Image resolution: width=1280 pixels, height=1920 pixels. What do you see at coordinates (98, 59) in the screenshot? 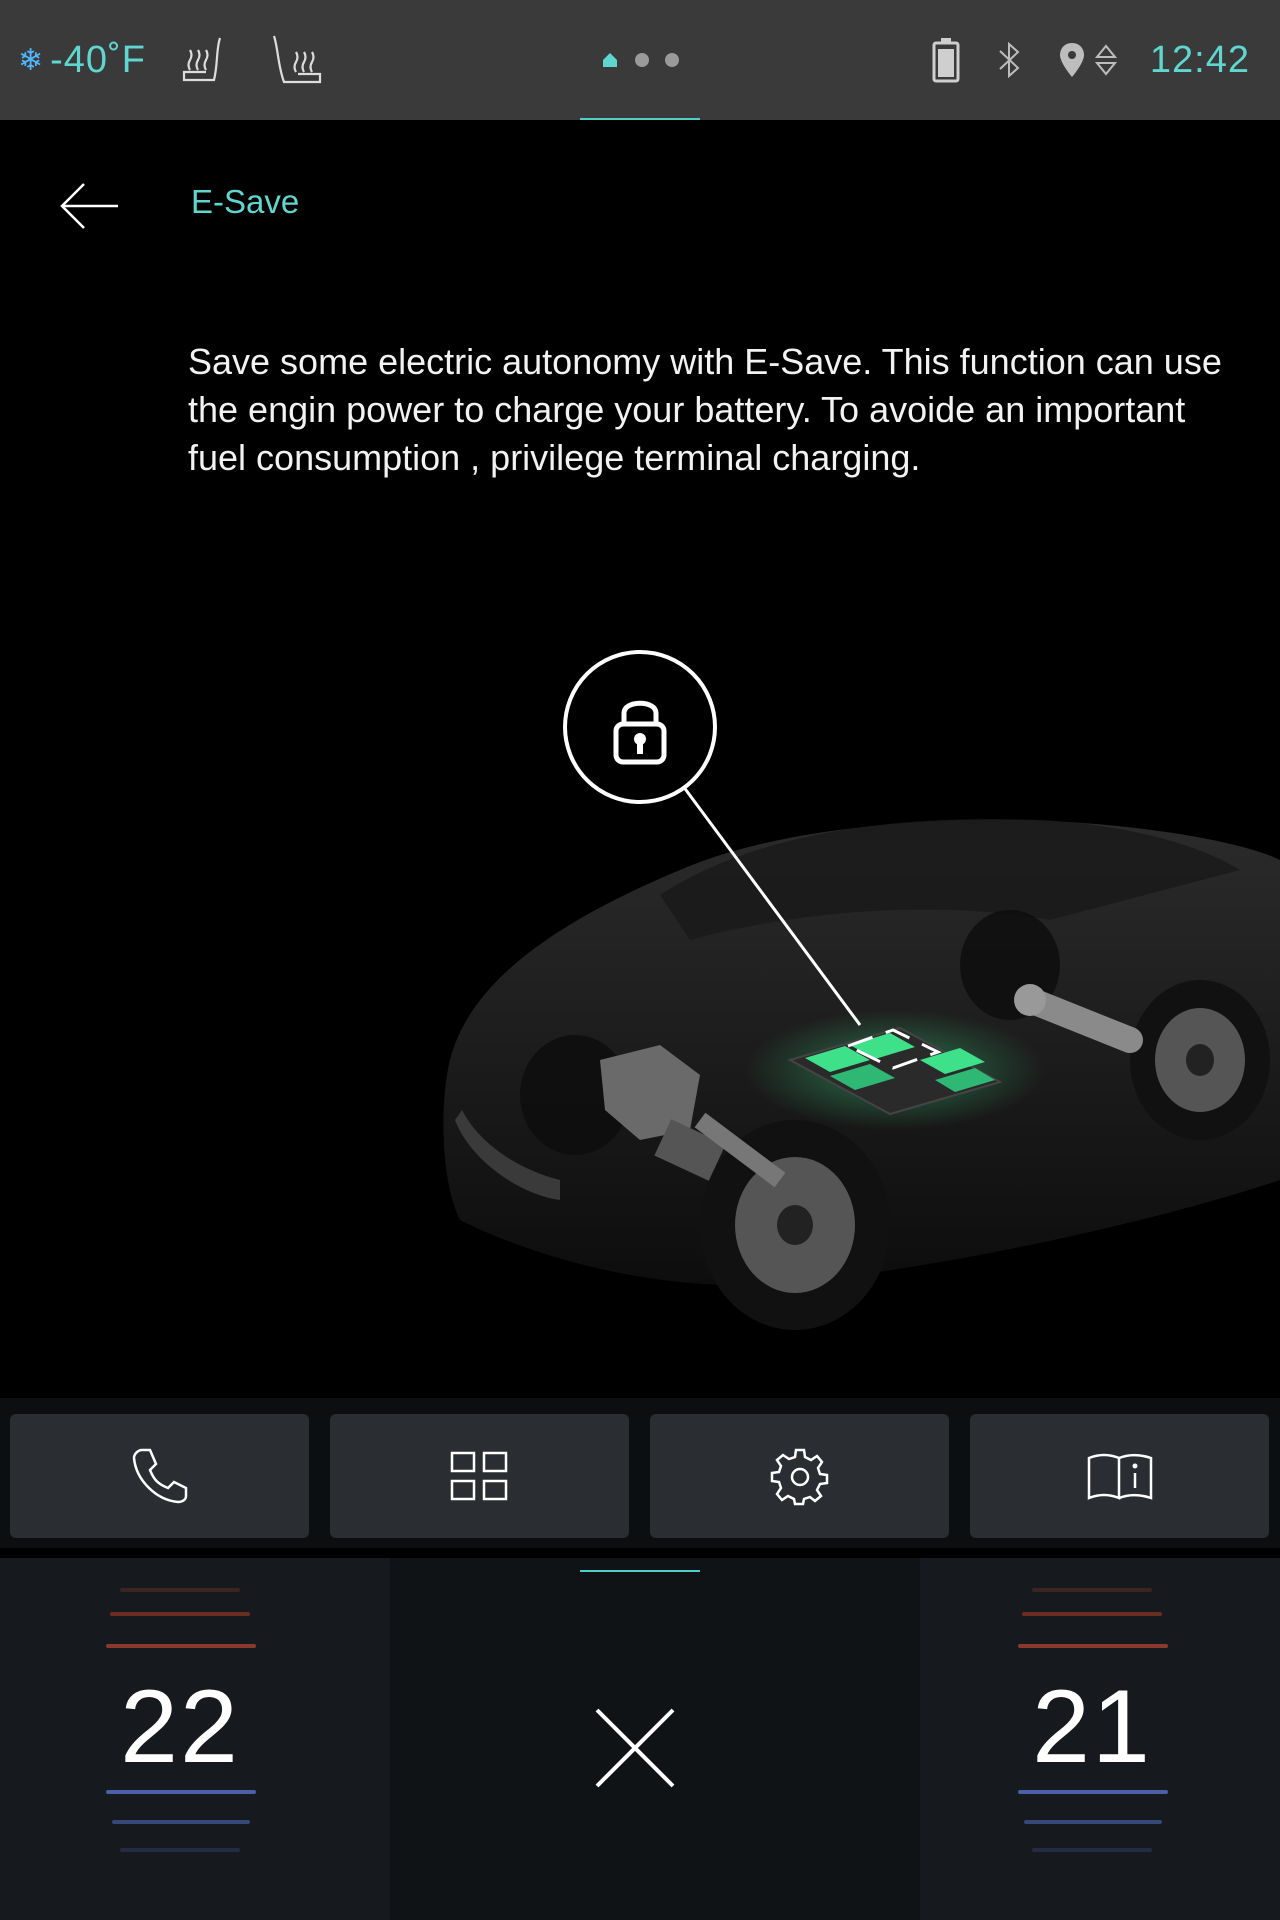
I see `outside-temp-value: -40˚F` at bounding box center [98, 59].